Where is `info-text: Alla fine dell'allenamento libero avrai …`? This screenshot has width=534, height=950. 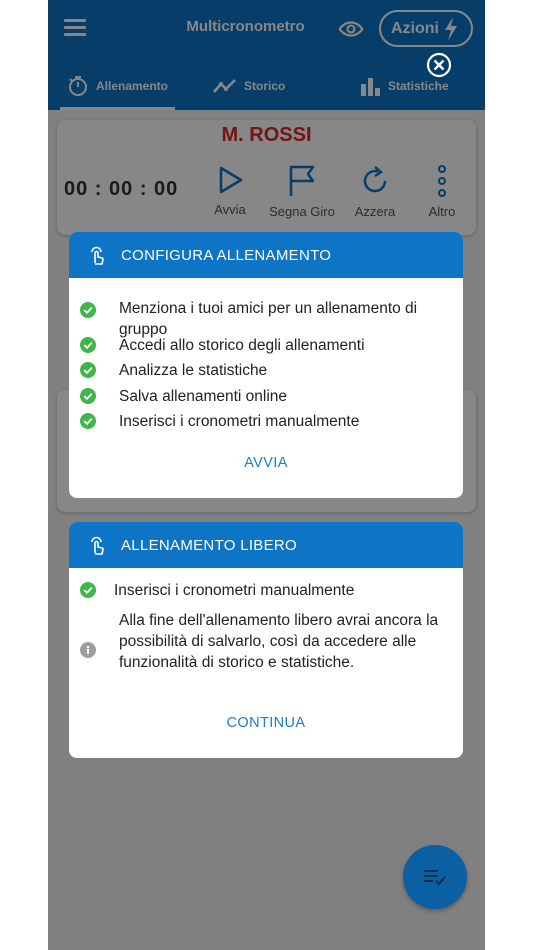
info-text: Alla fine dell'allenamento libero avrai … is located at coordinates (279, 641).